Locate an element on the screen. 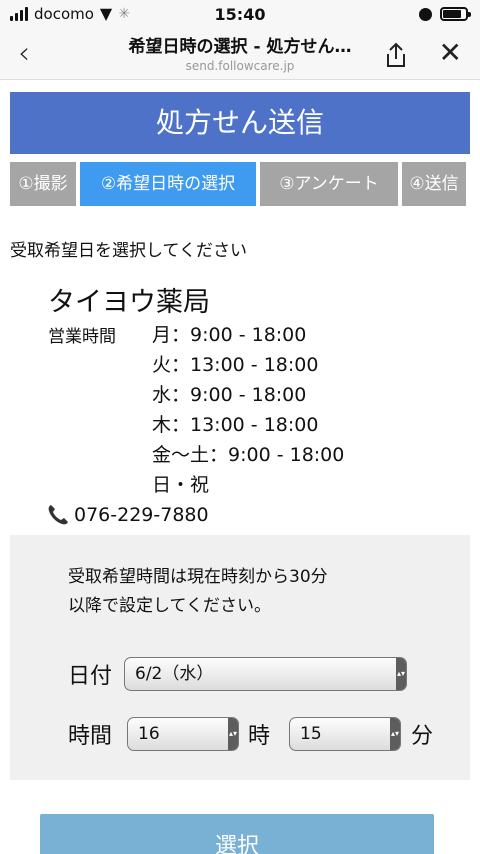  time-notice-line2: 以降で設定してください。 is located at coordinates (169, 606).